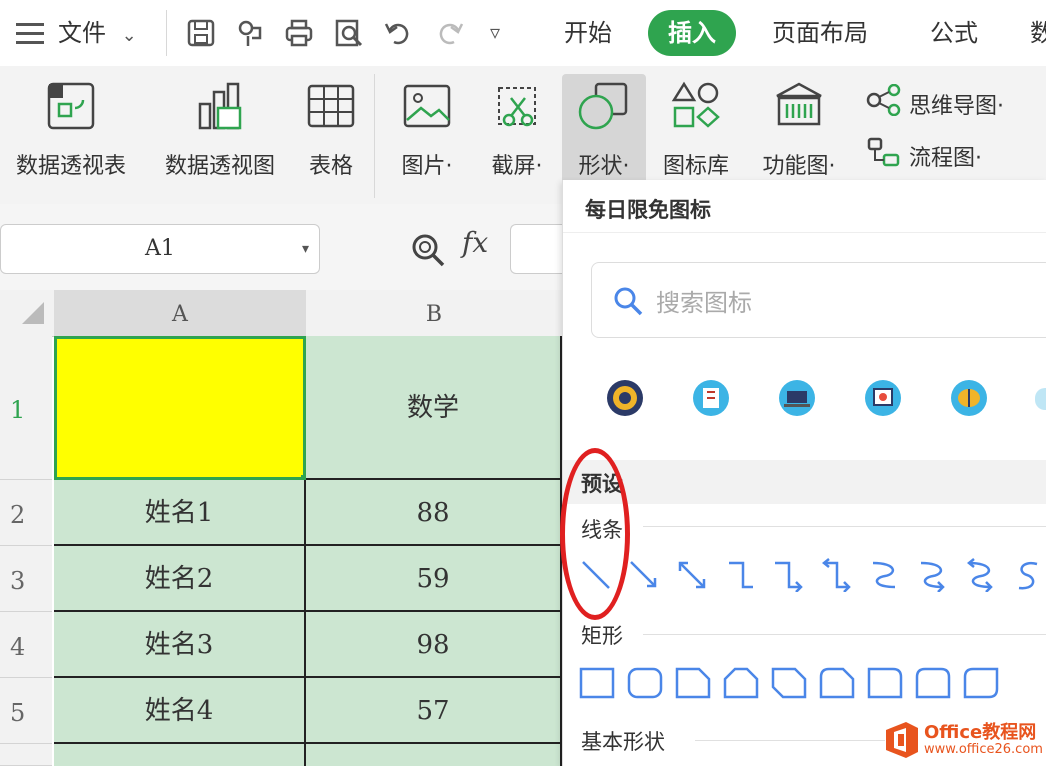  Describe the element at coordinates (399, 33) in the screenshot. I see `undo-icon` at that location.